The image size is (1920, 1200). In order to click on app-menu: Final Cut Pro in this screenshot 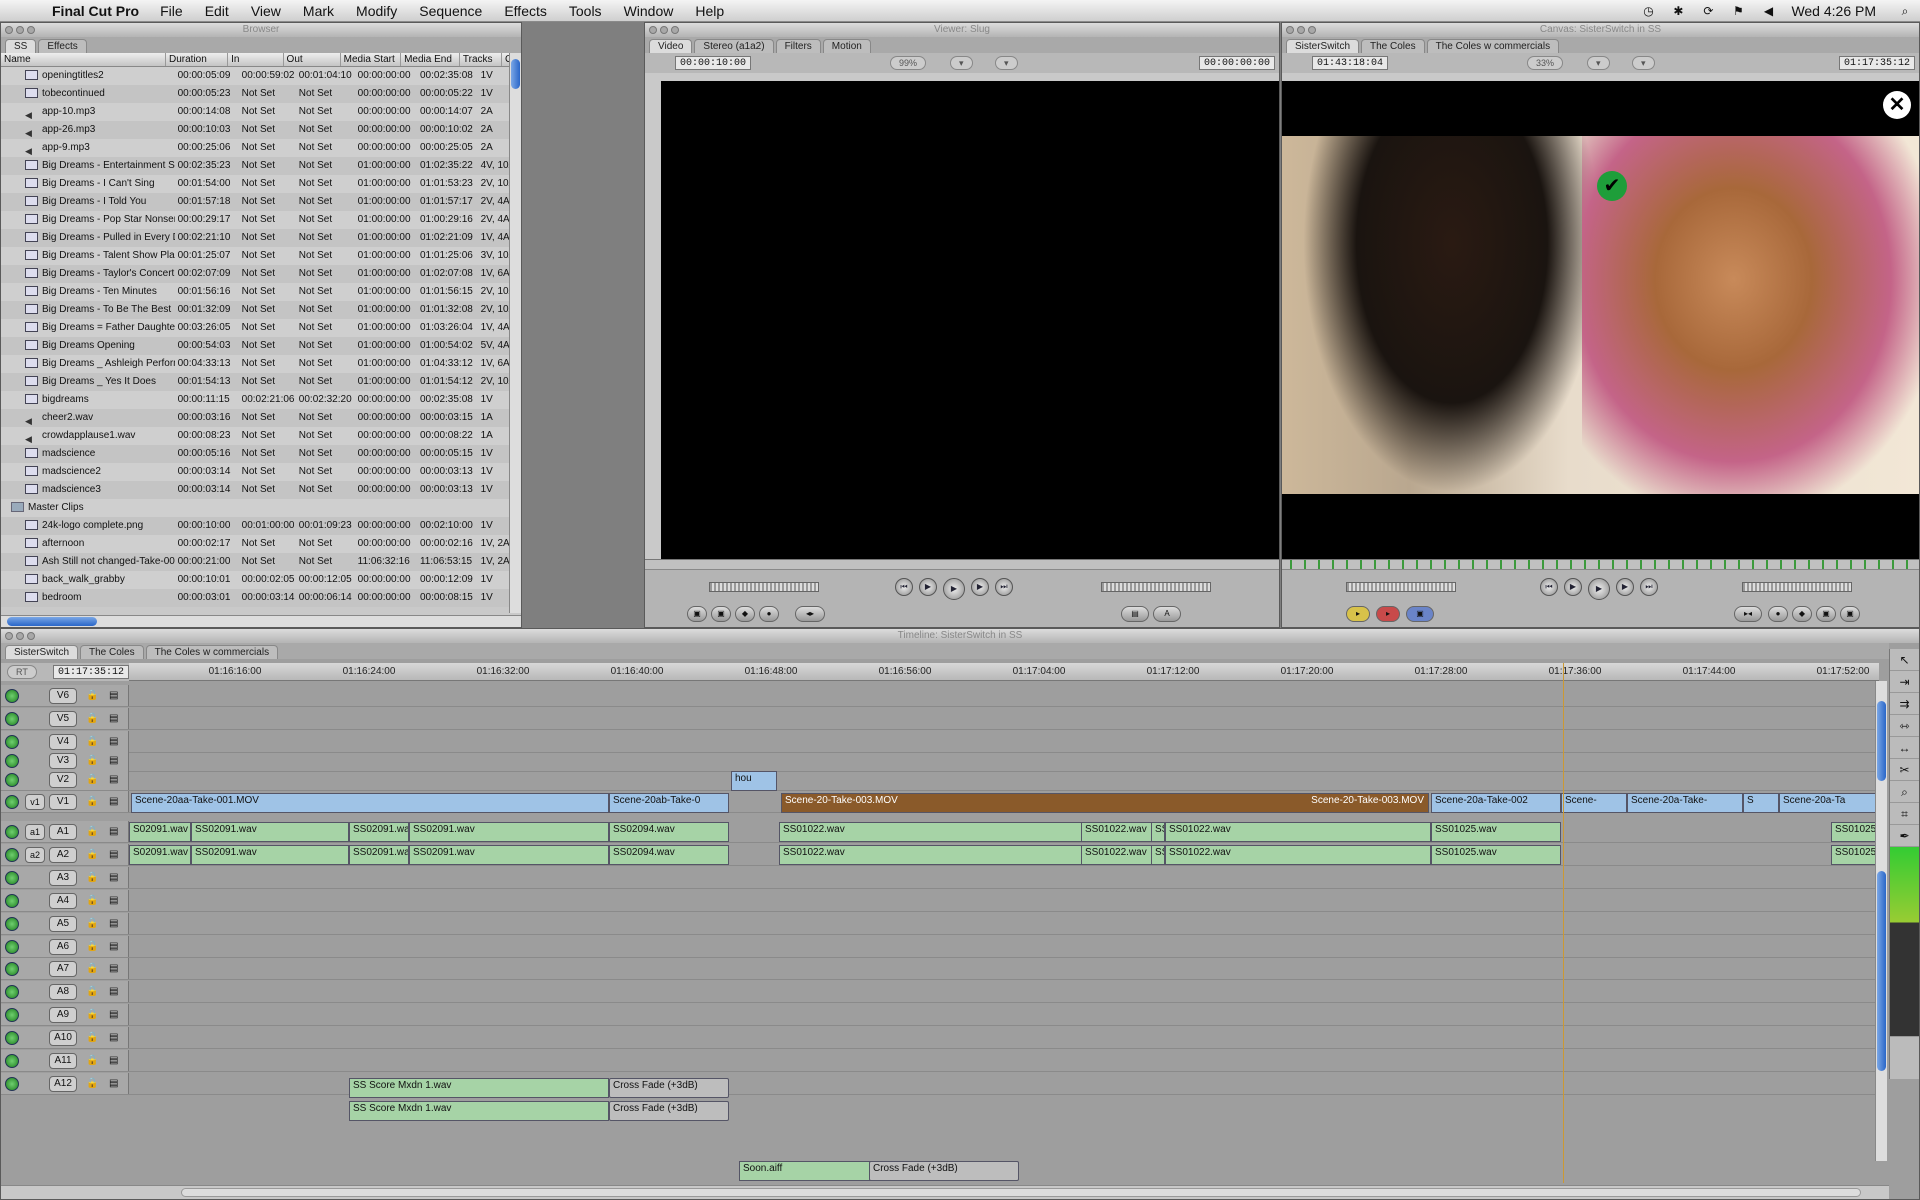, I will do `click(95, 11)`.